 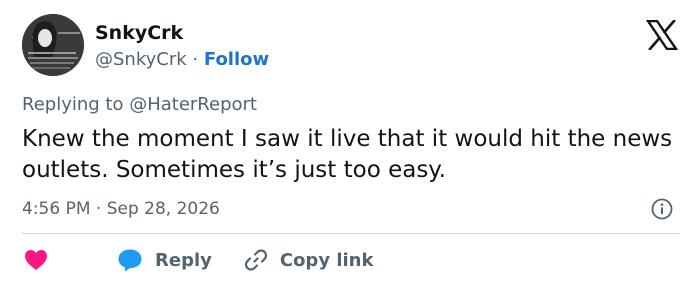 I want to click on like-button, so click(x=36, y=260).